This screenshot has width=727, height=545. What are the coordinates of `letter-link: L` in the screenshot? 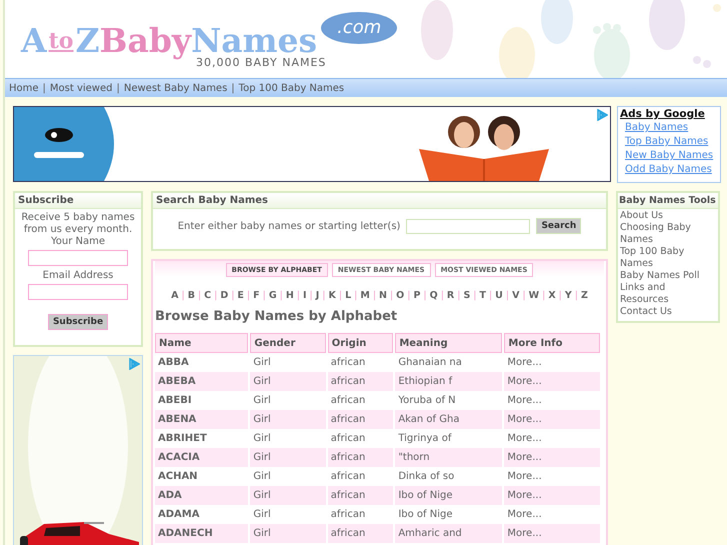 It's located at (348, 295).